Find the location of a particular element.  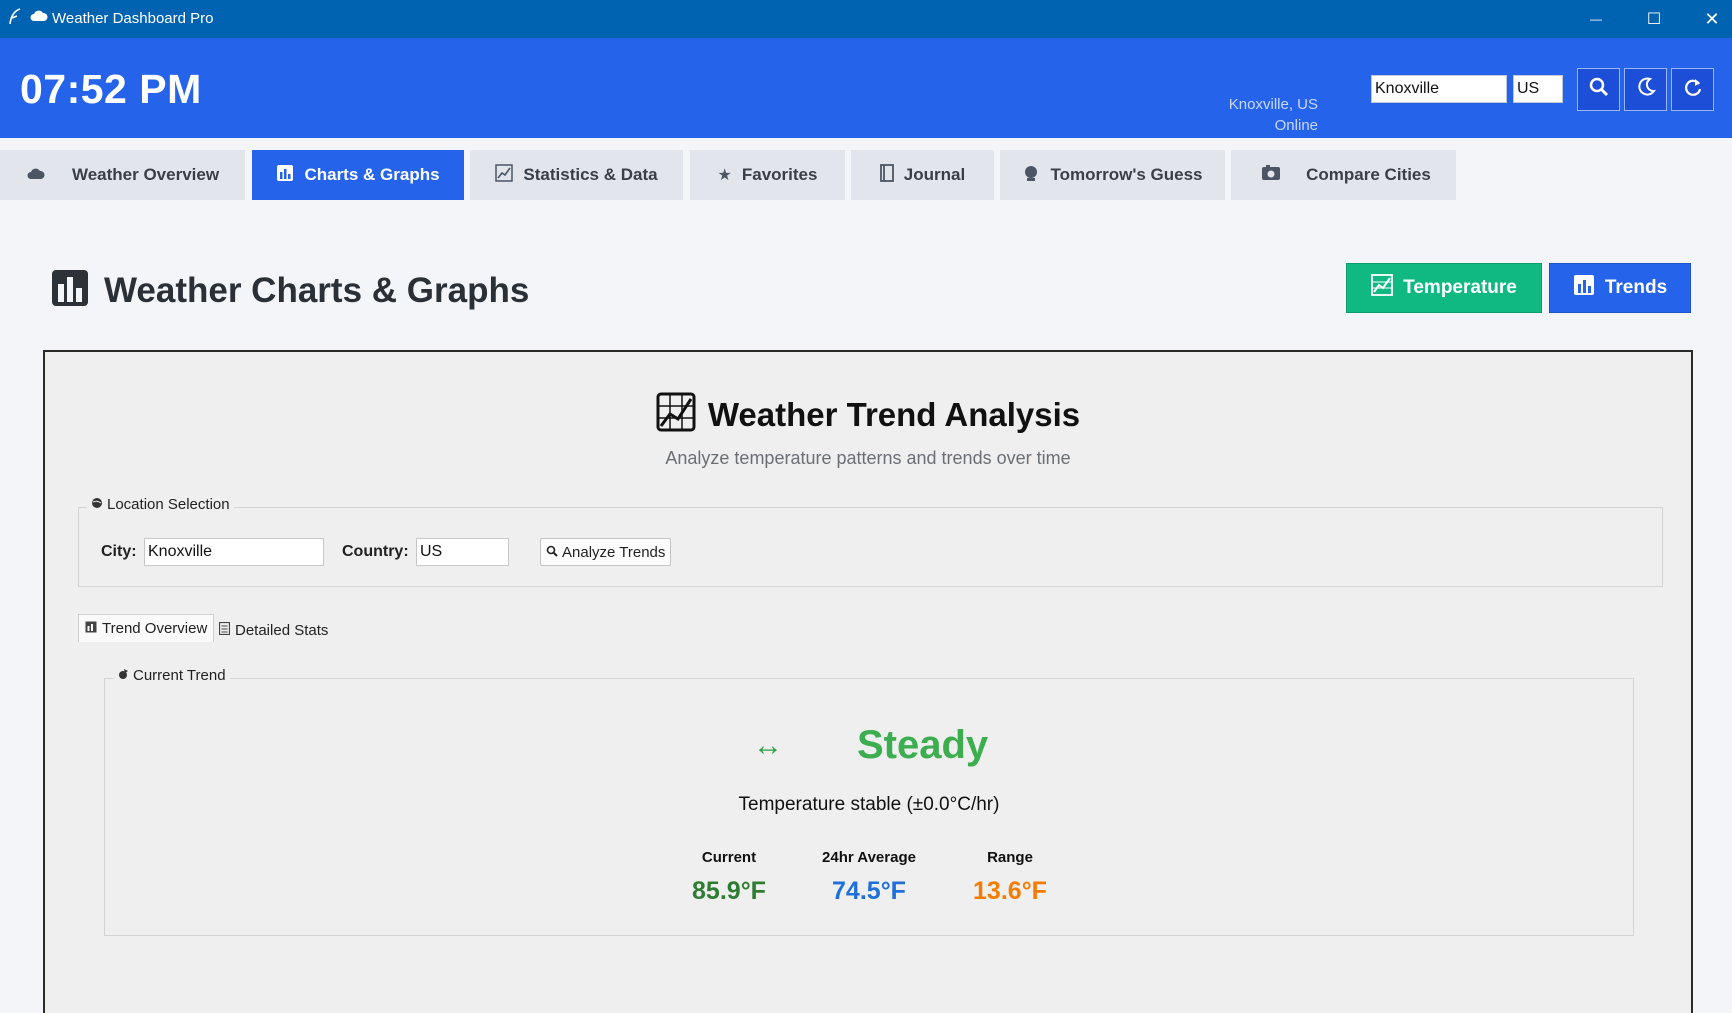

tab-label: Favorites is located at coordinates (779, 174).